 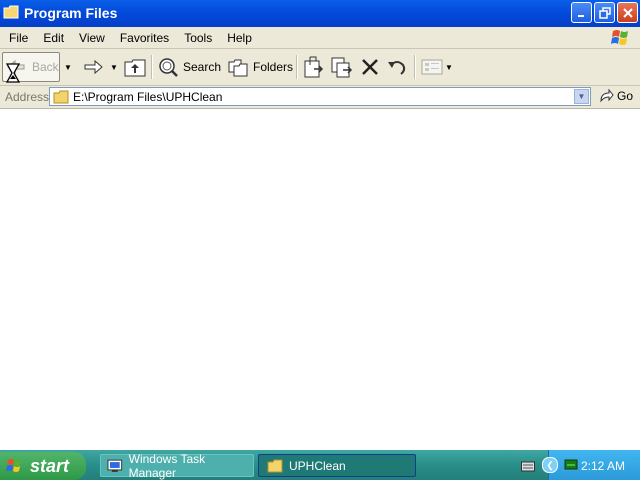 I want to click on delete-button, so click(x=370, y=67).